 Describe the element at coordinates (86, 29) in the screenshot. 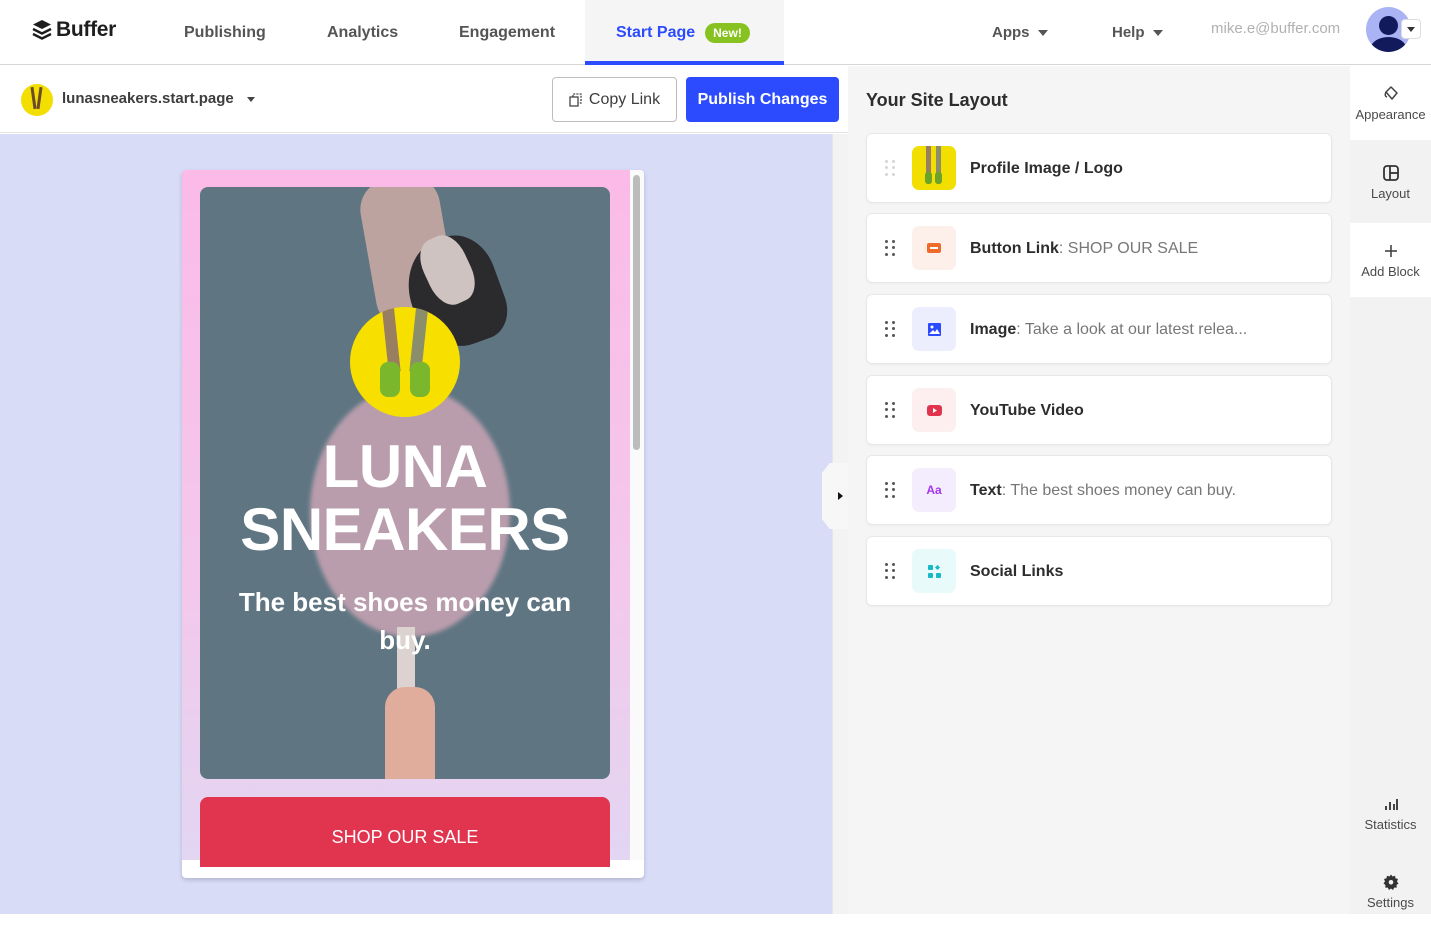

I see `brand-name: Buffer` at that location.